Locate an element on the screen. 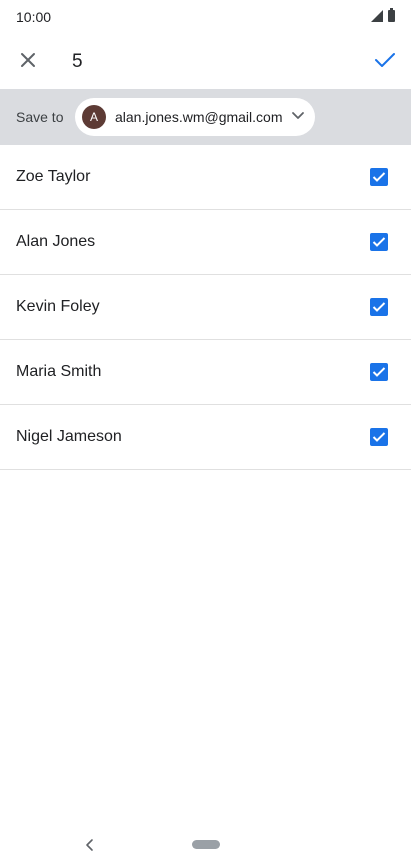  status-time: 10:00 is located at coordinates (34, 17).